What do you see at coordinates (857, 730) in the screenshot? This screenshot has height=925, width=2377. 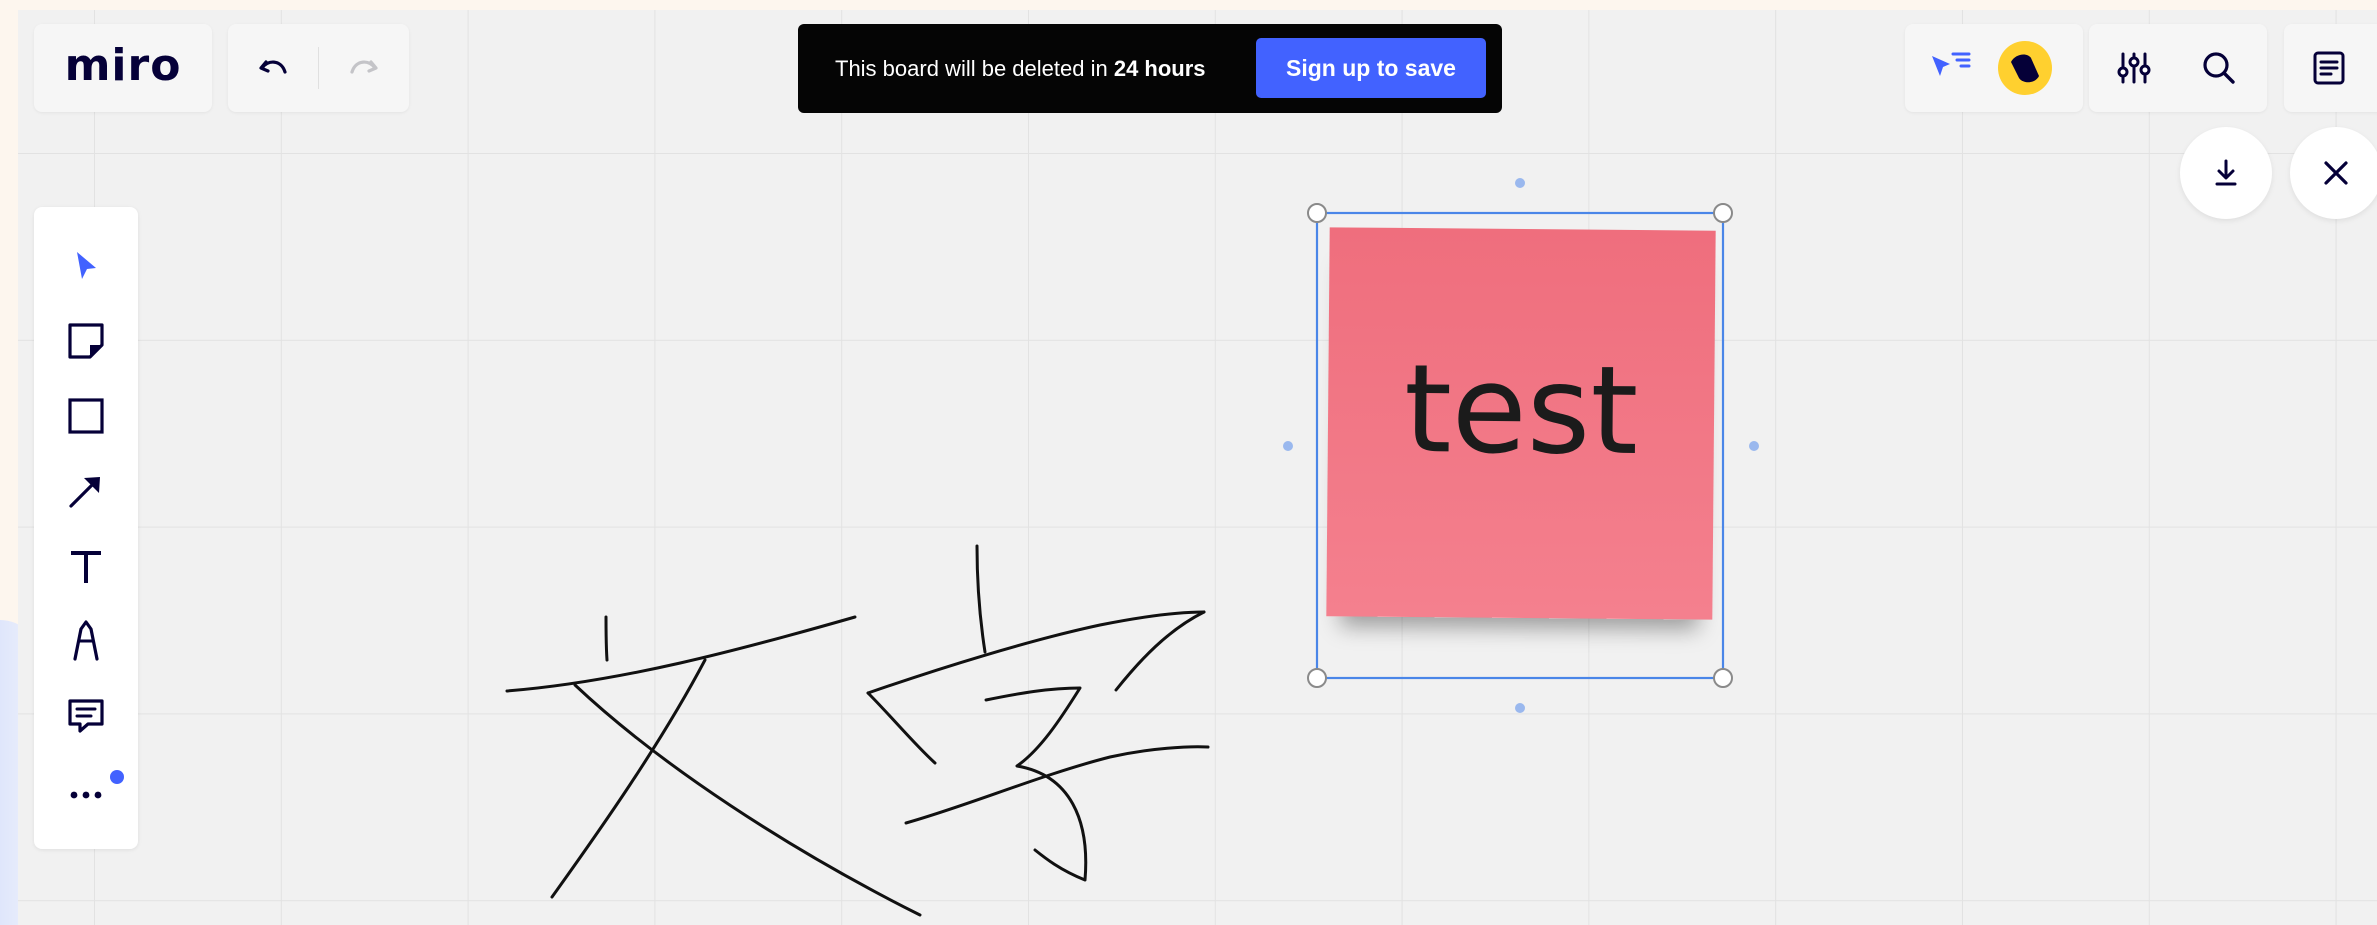 I see `handwritten-drawing` at bounding box center [857, 730].